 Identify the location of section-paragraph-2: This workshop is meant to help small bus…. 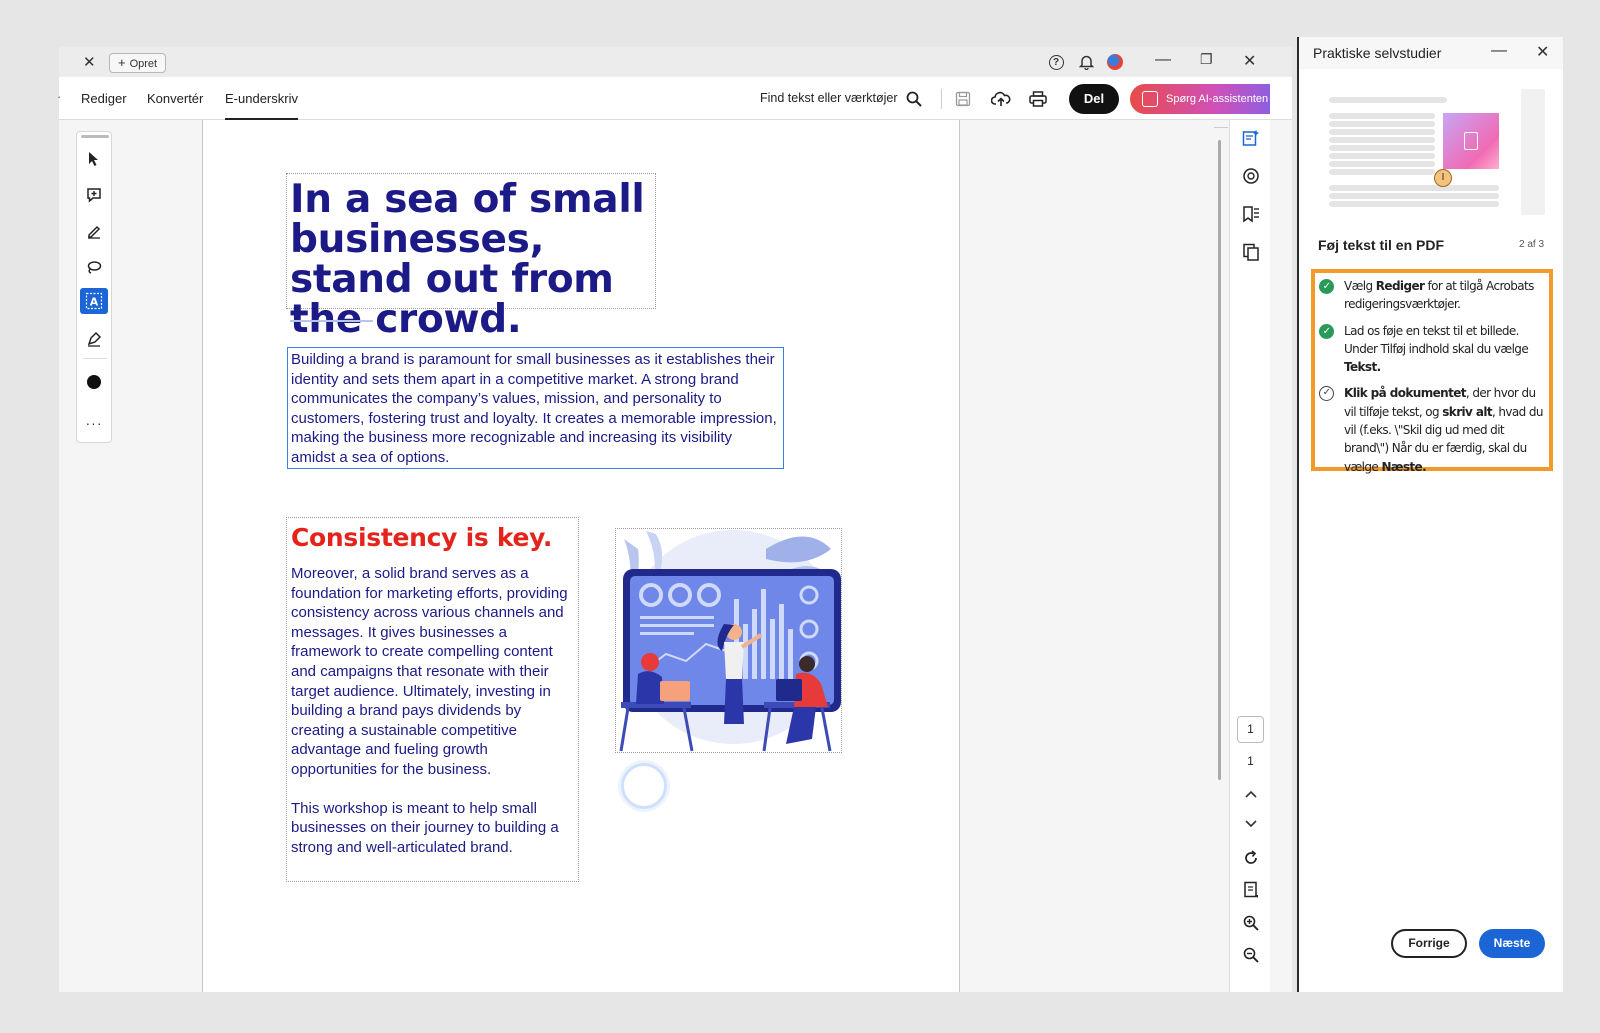
(425, 827).